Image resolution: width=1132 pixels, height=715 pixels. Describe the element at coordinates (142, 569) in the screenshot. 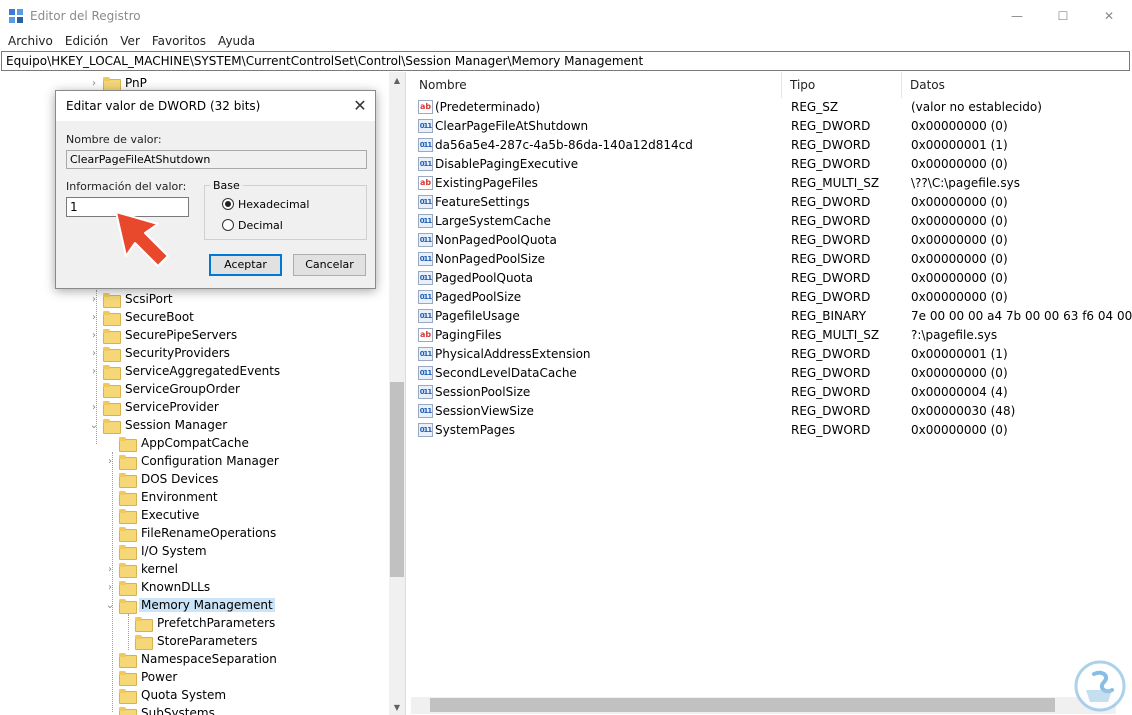

I see `tree-item: › kernel` at that location.